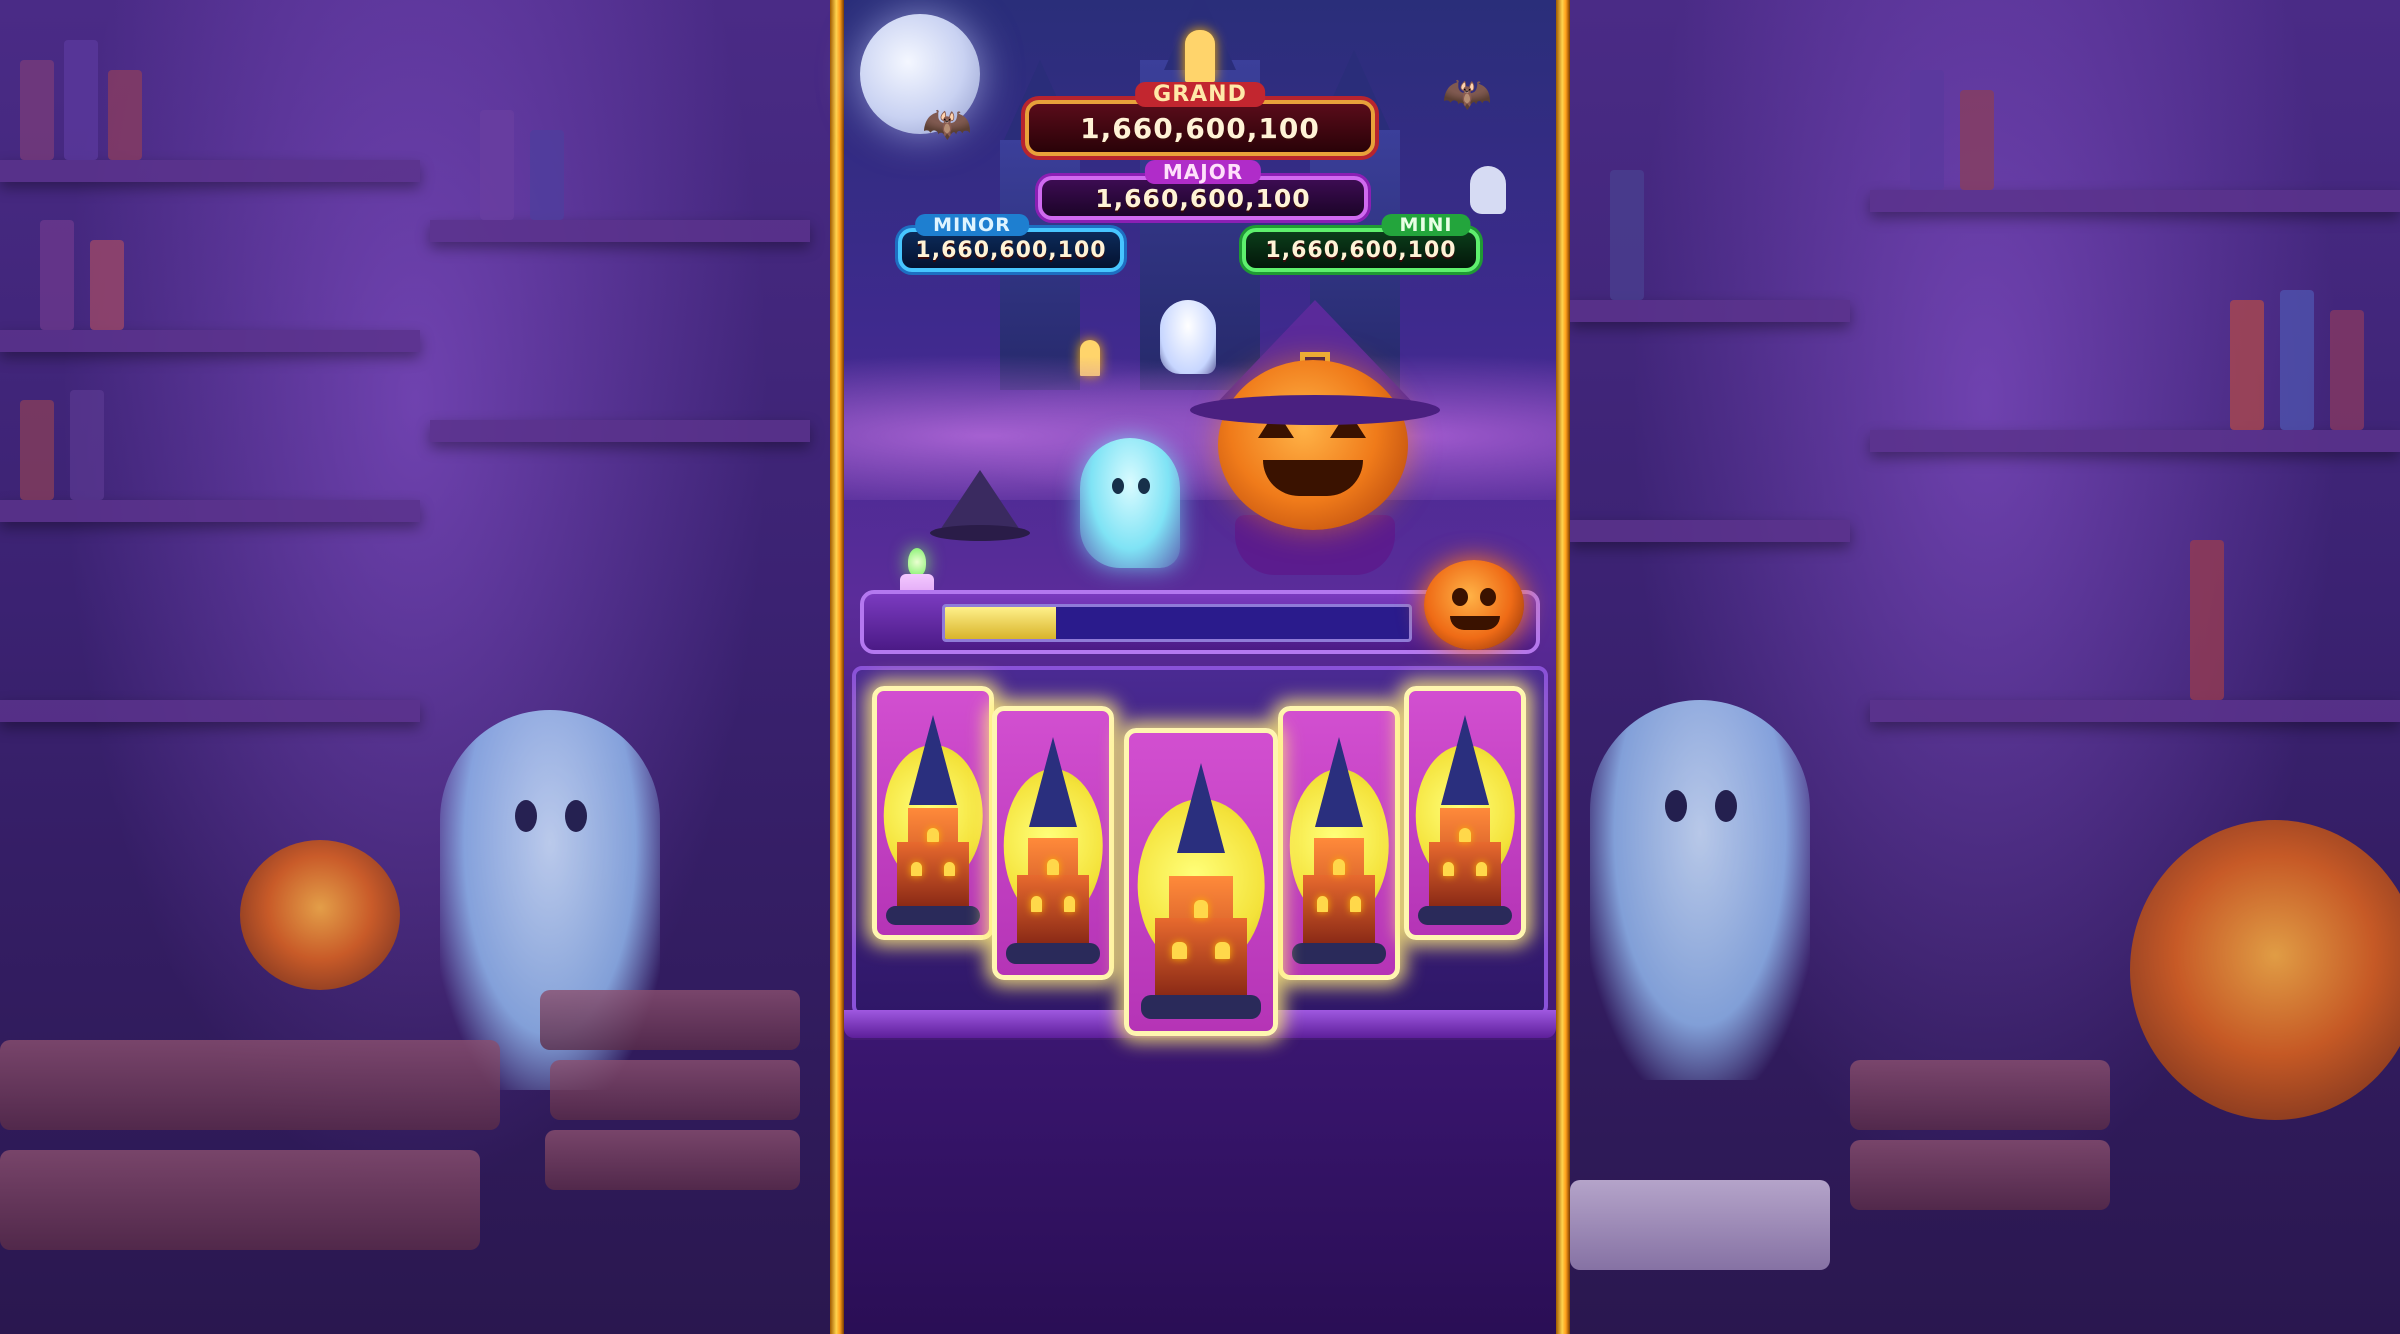  I want to click on minor-jackpot-value: 1,660,600,100, so click(1011, 250).